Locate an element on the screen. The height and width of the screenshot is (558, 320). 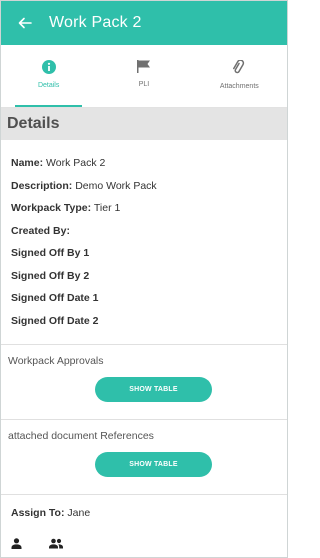
assign-group-button is located at coordinates (68, 543).